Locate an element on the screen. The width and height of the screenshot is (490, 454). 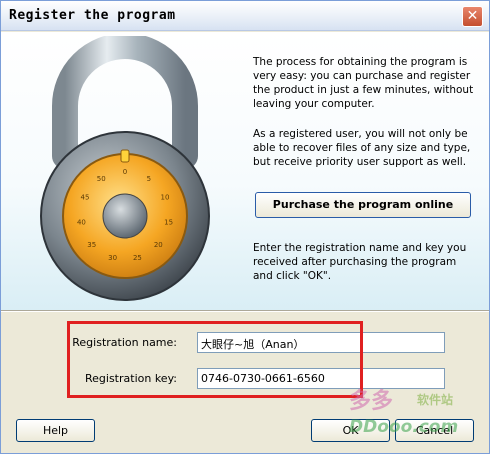
dial-number: 25 is located at coordinates (137, 258).